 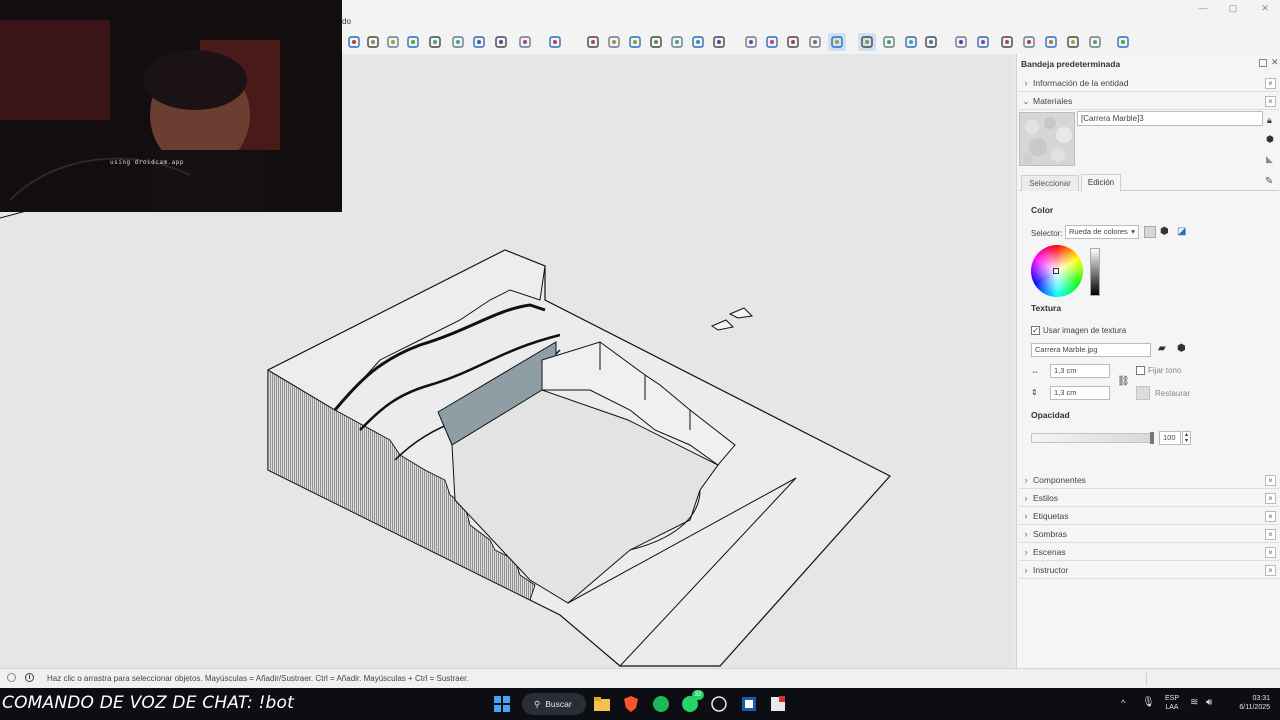 What do you see at coordinates (749, 704) in the screenshot?
I see `sketchup-icon` at bounding box center [749, 704].